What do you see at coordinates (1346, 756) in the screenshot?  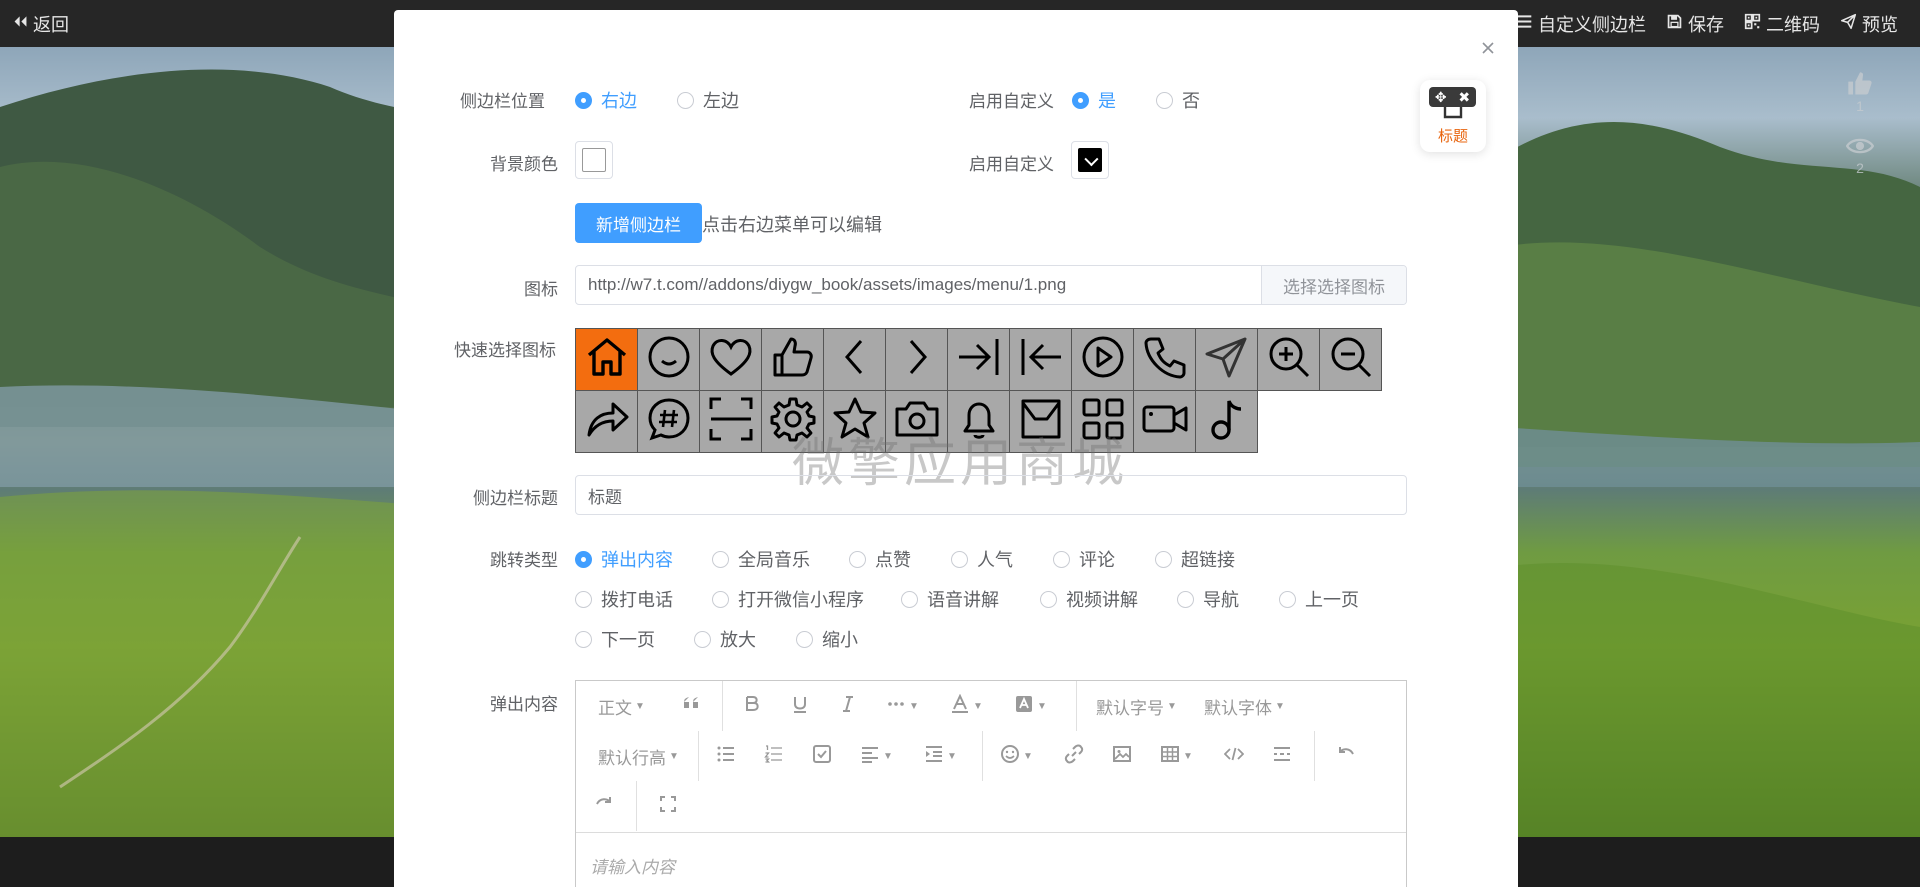 I see `undo-button` at bounding box center [1346, 756].